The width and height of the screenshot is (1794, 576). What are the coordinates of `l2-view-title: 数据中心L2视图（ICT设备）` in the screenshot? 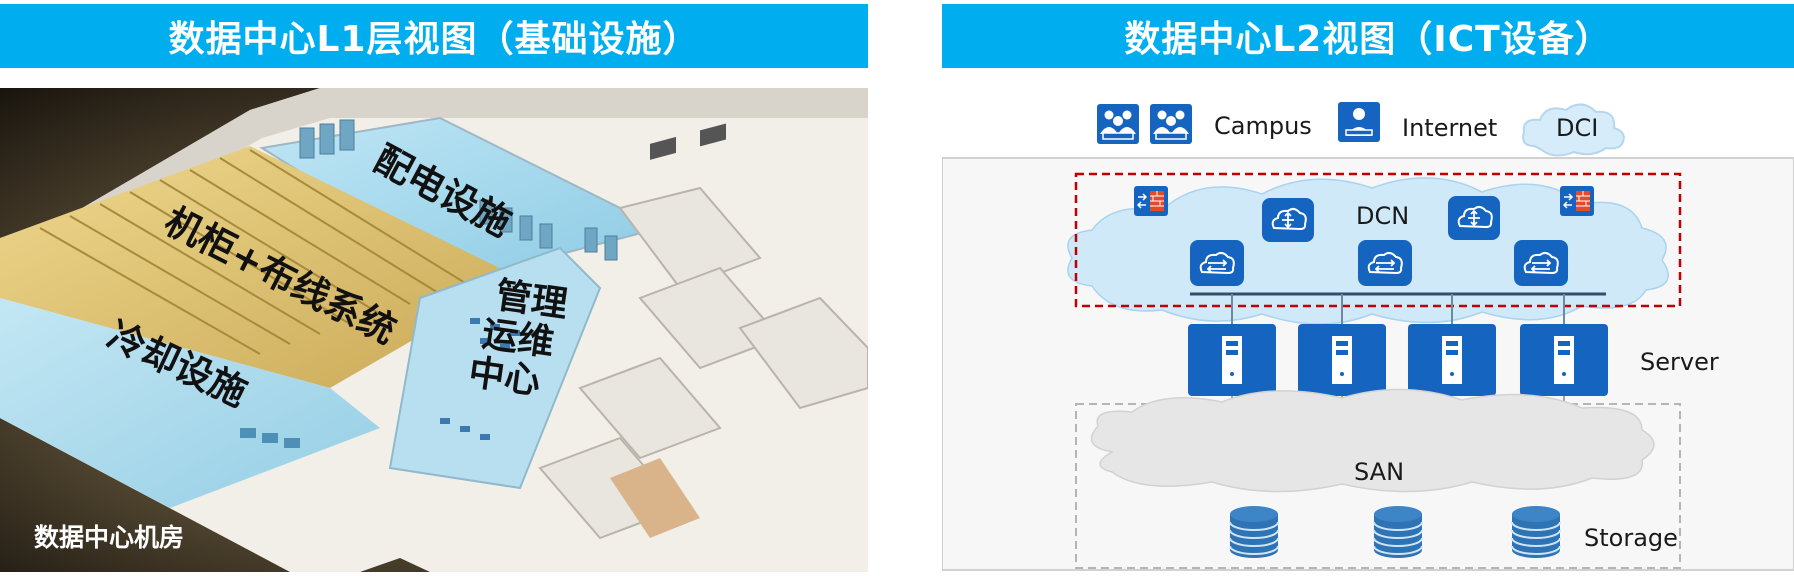 It's located at (1368, 36).